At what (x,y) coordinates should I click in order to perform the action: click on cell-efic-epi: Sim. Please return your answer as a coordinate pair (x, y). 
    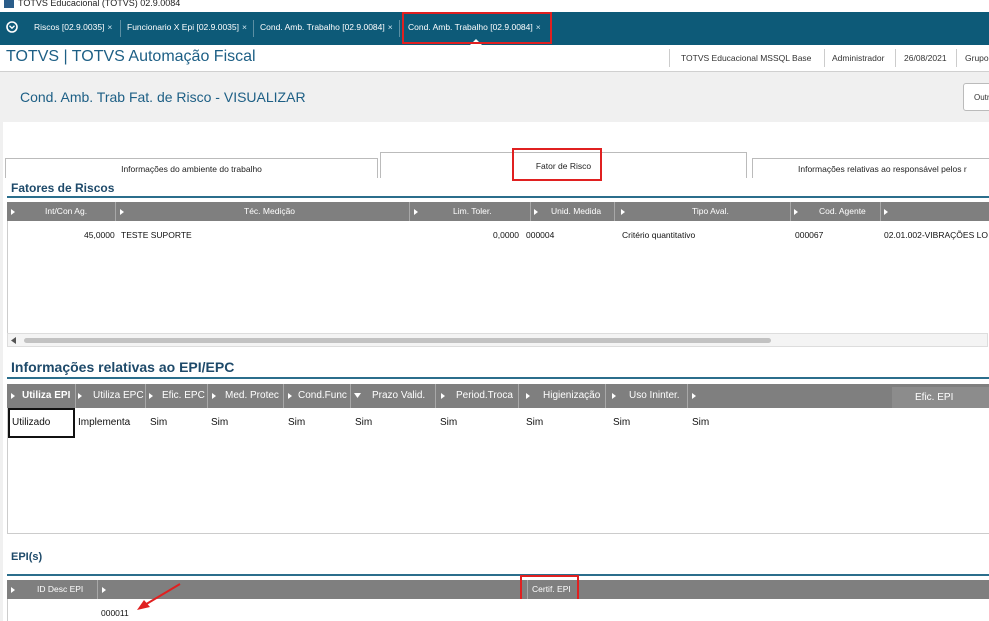
    Looking at the image, I should click on (700, 422).